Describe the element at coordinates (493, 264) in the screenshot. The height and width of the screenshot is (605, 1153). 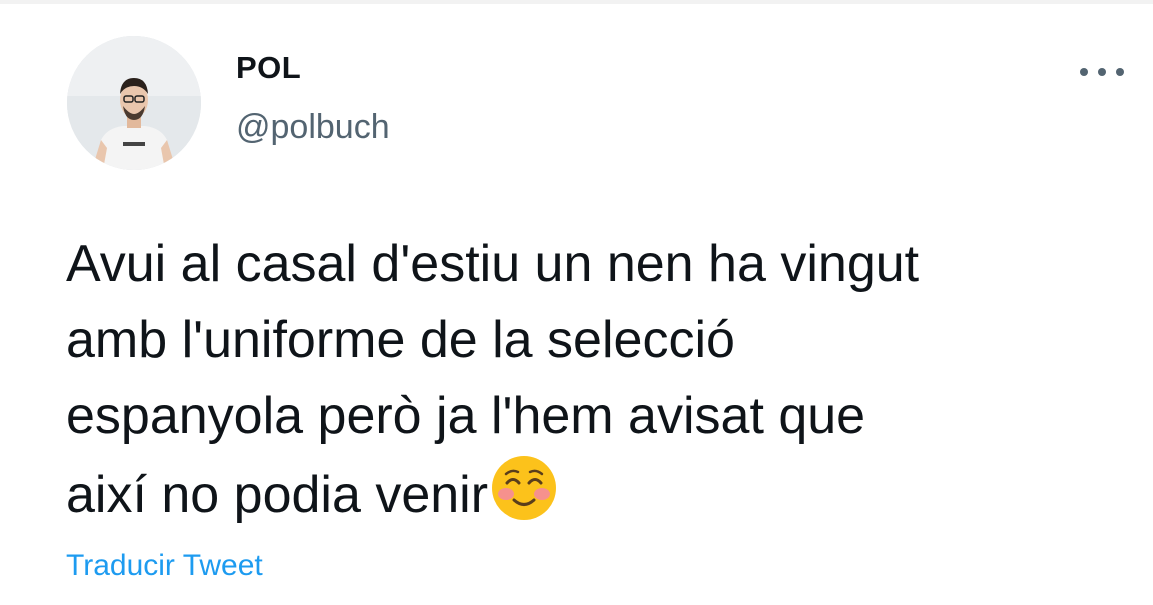
I see `tweet-line: Avui al casal d'estiu un nen ha vingut` at that location.